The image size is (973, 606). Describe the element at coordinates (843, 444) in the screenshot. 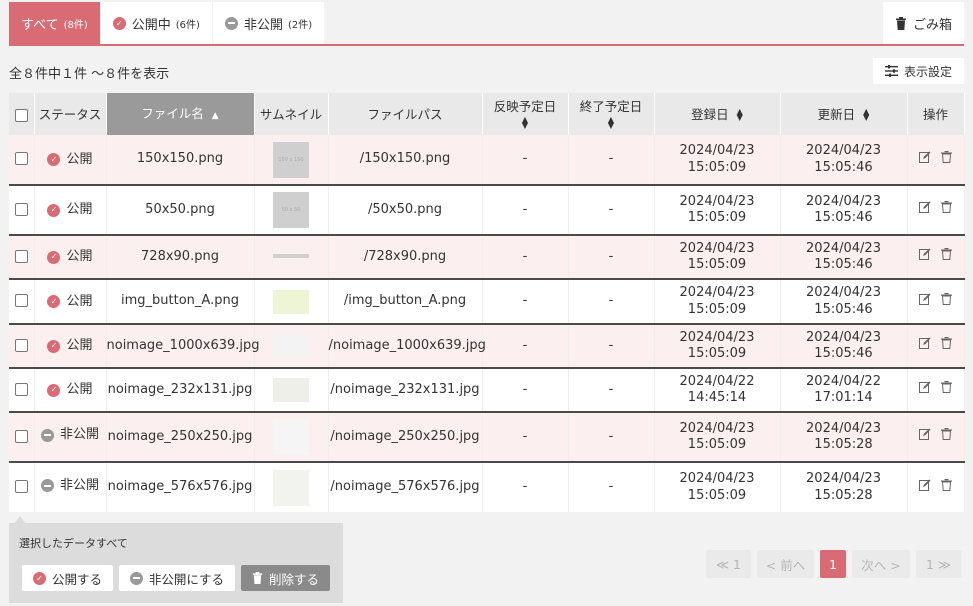

I see `updated-time: 15:05:28` at that location.